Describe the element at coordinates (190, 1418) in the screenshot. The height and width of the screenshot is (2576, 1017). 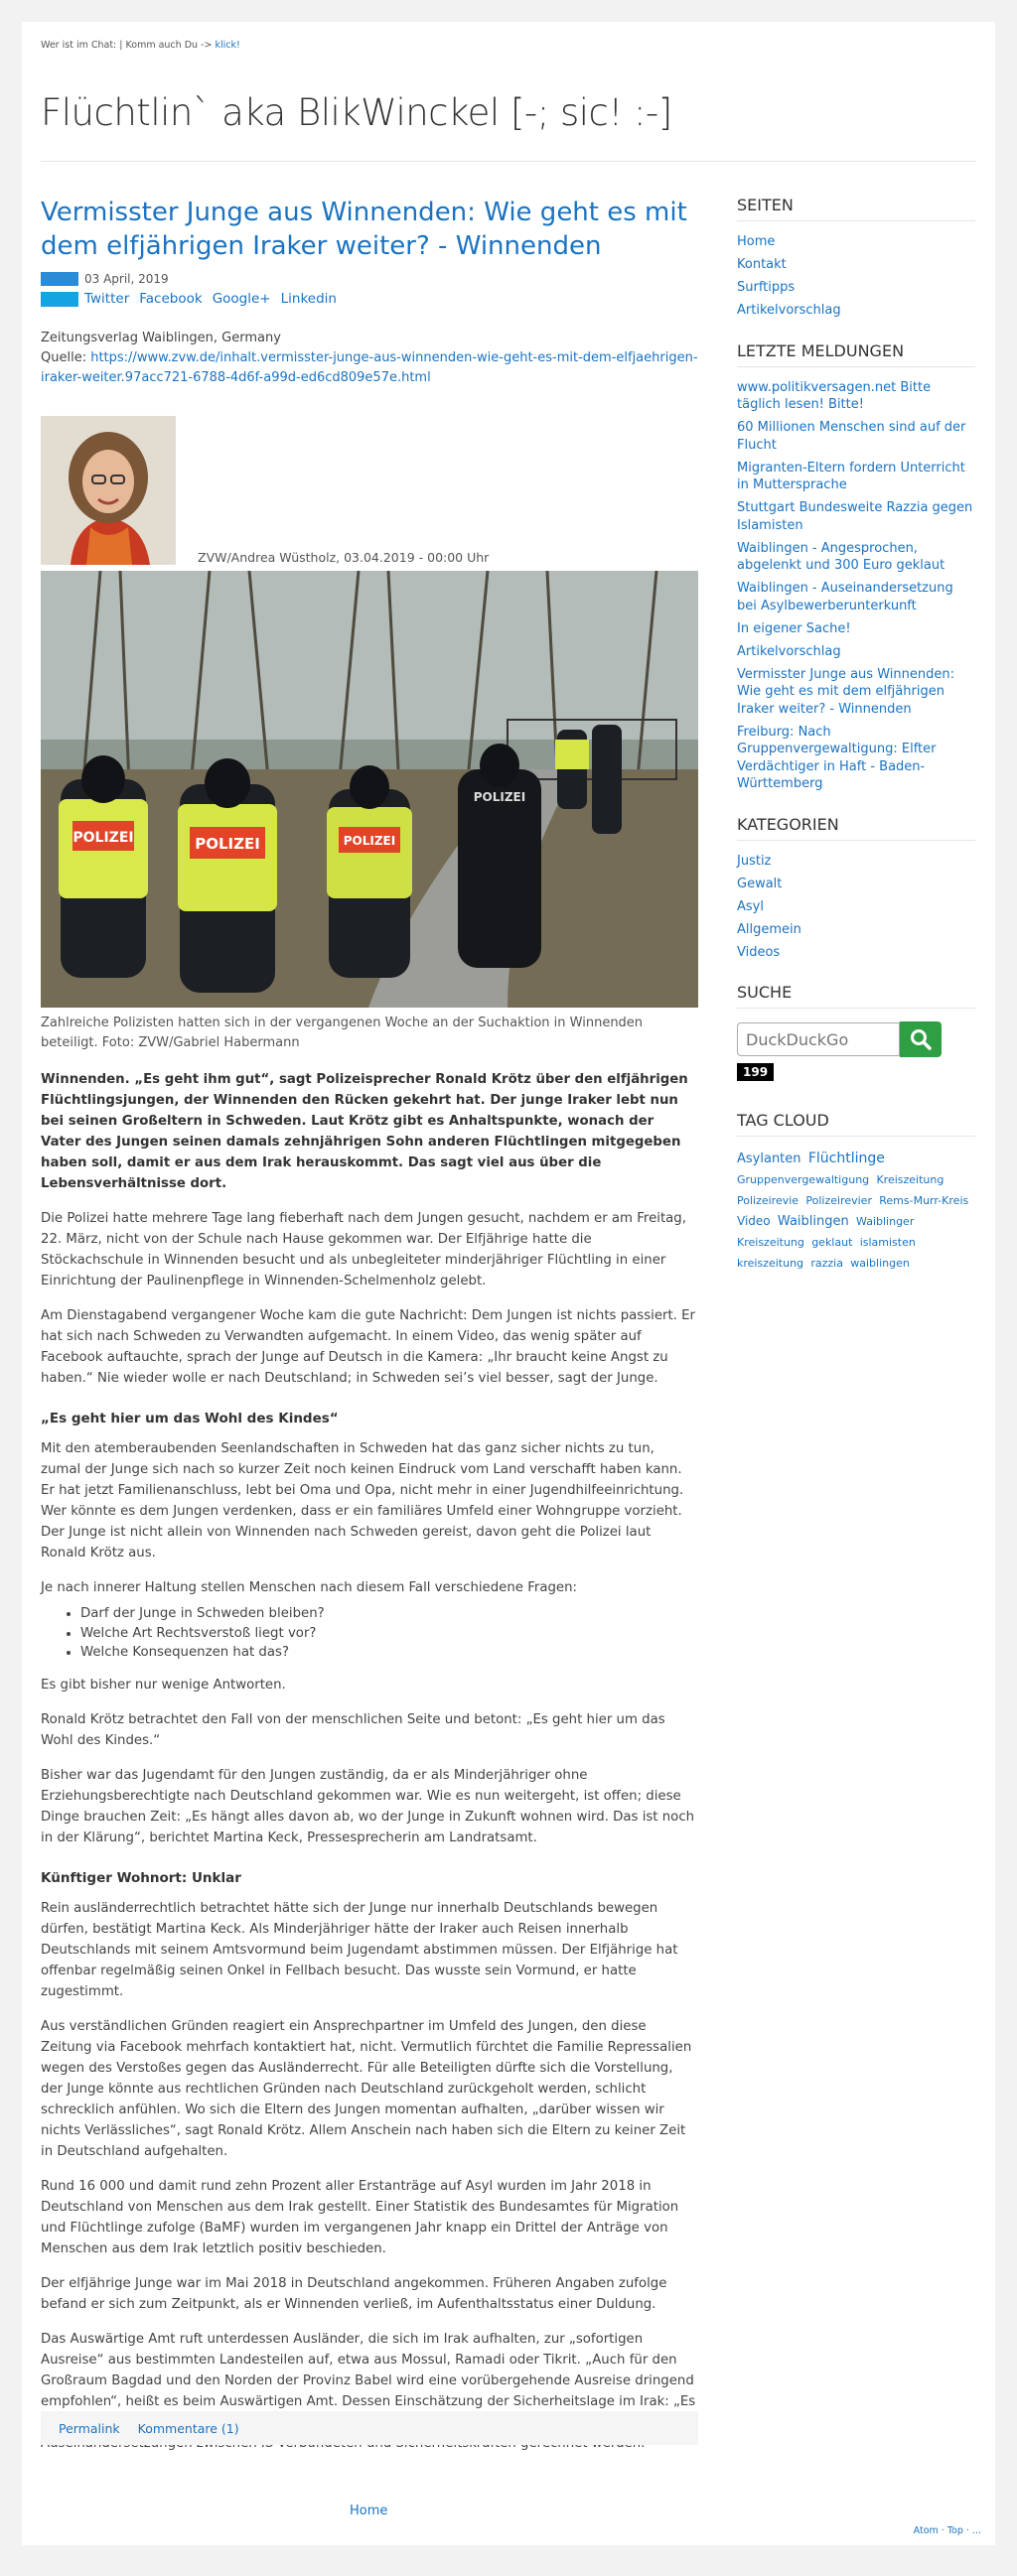
I see `subheading: „Es geht hier um das Wohl des Kindes“` at that location.